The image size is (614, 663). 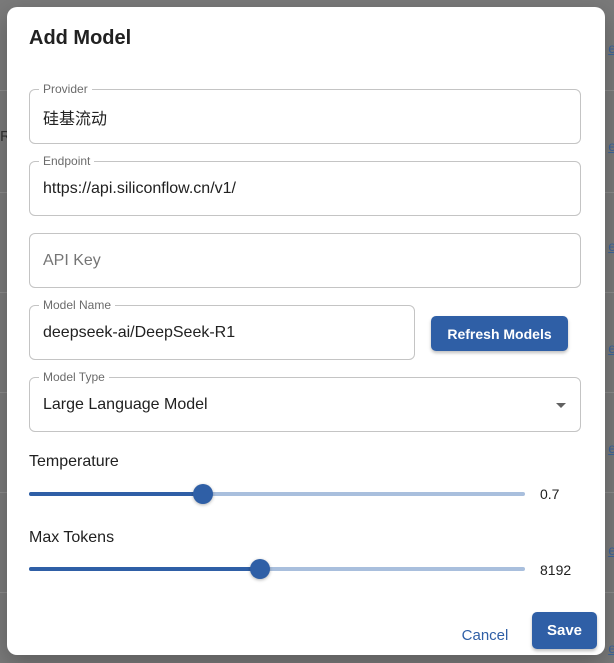 I want to click on cancel-button: Cancel, so click(x=485, y=635).